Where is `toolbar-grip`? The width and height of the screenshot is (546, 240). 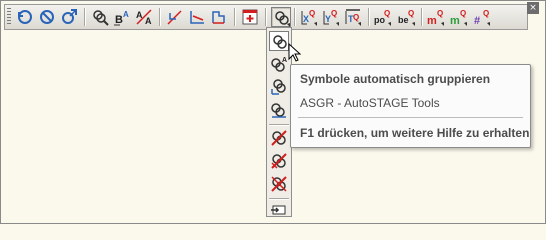 toolbar-grip is located at coordinates (9, 17).